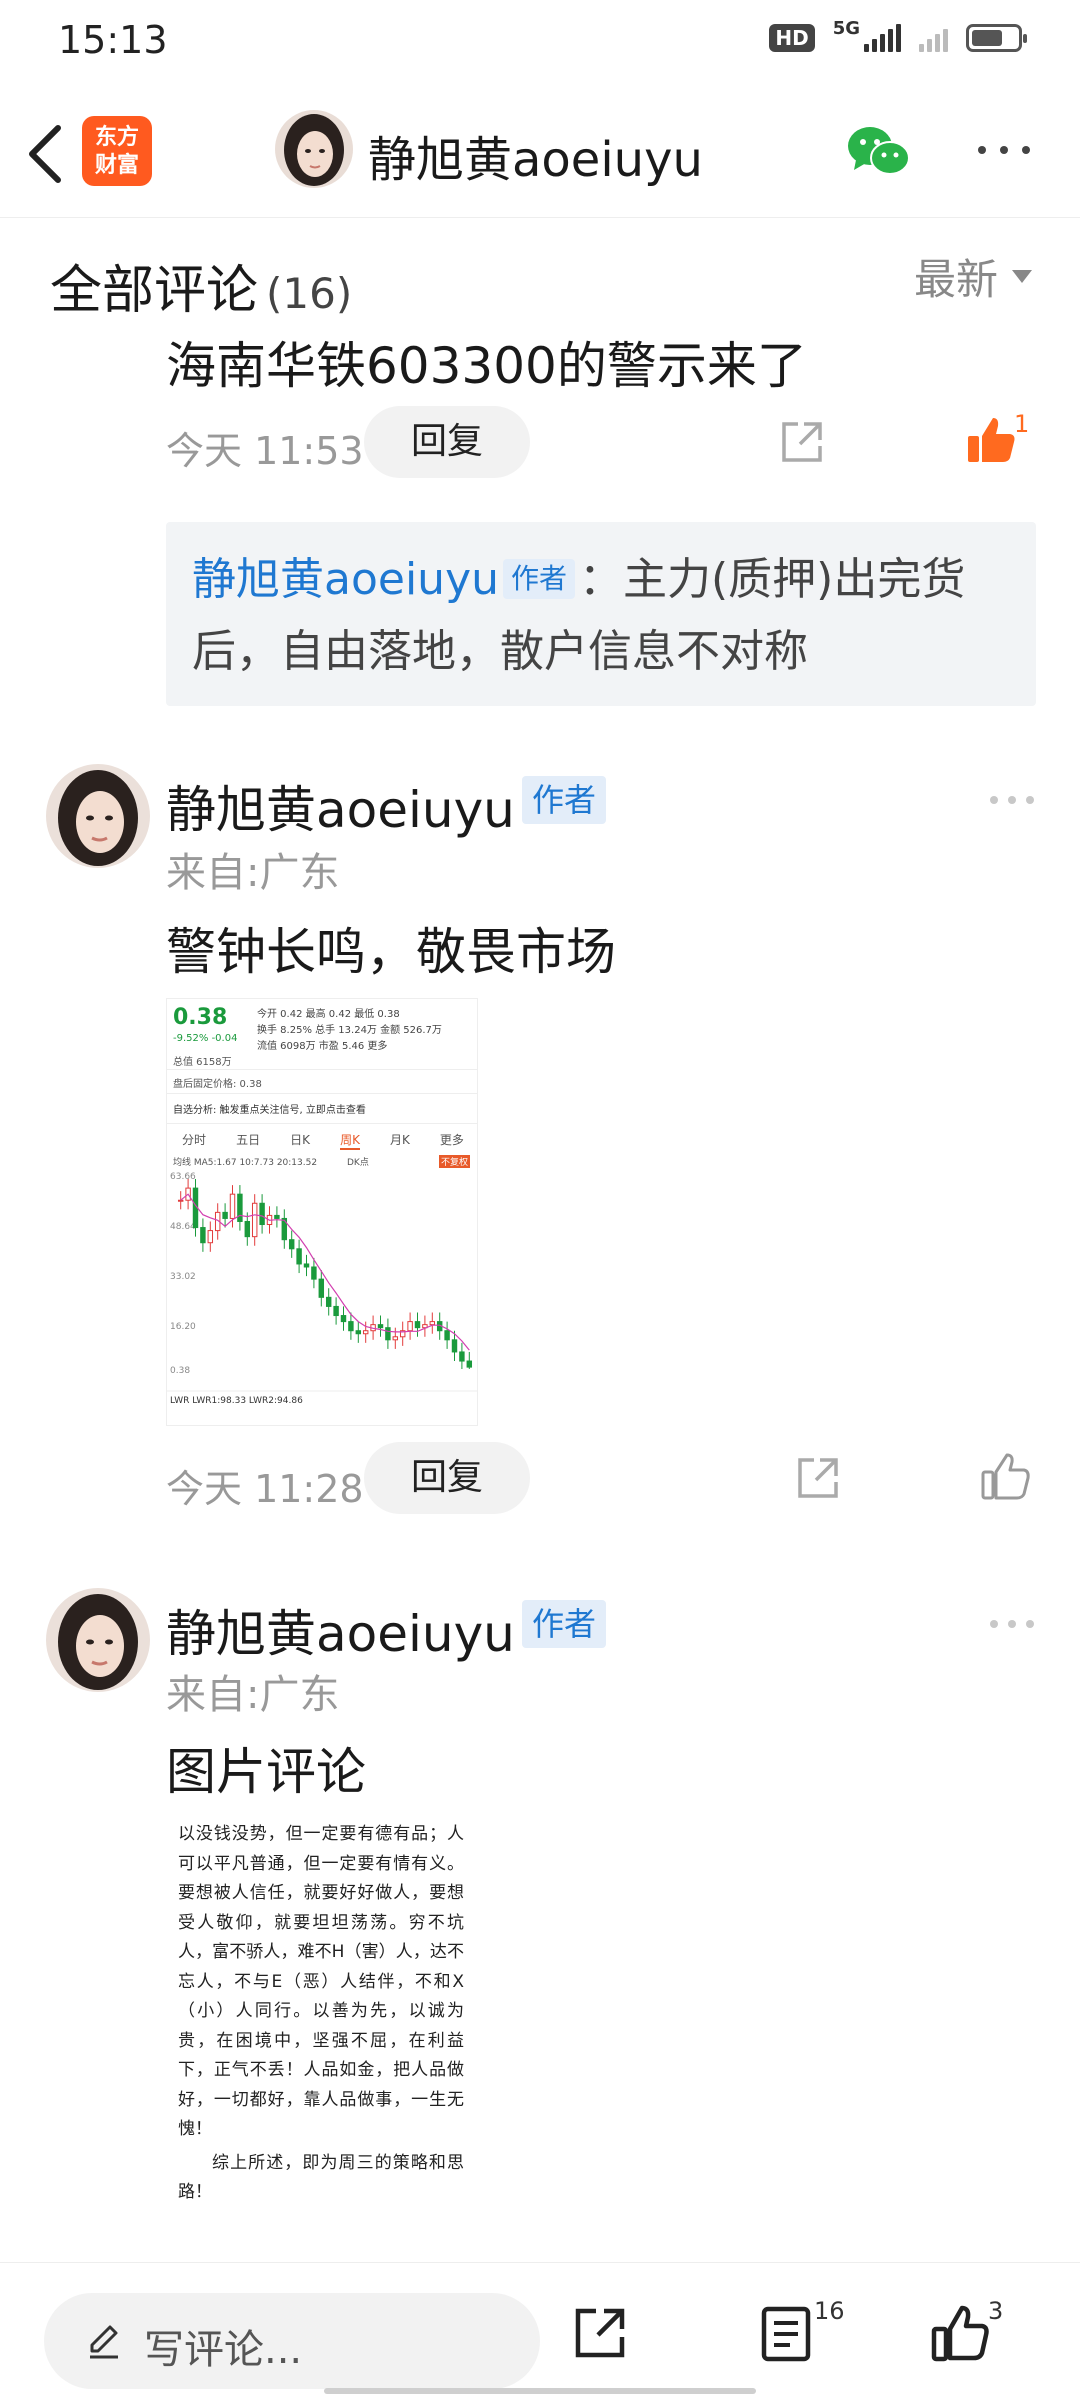 The height and width of the screenshot is (2400, 1080). Describe the element at coordinates (882, 38) in the screenshot. I see `signal-icon` at that location.